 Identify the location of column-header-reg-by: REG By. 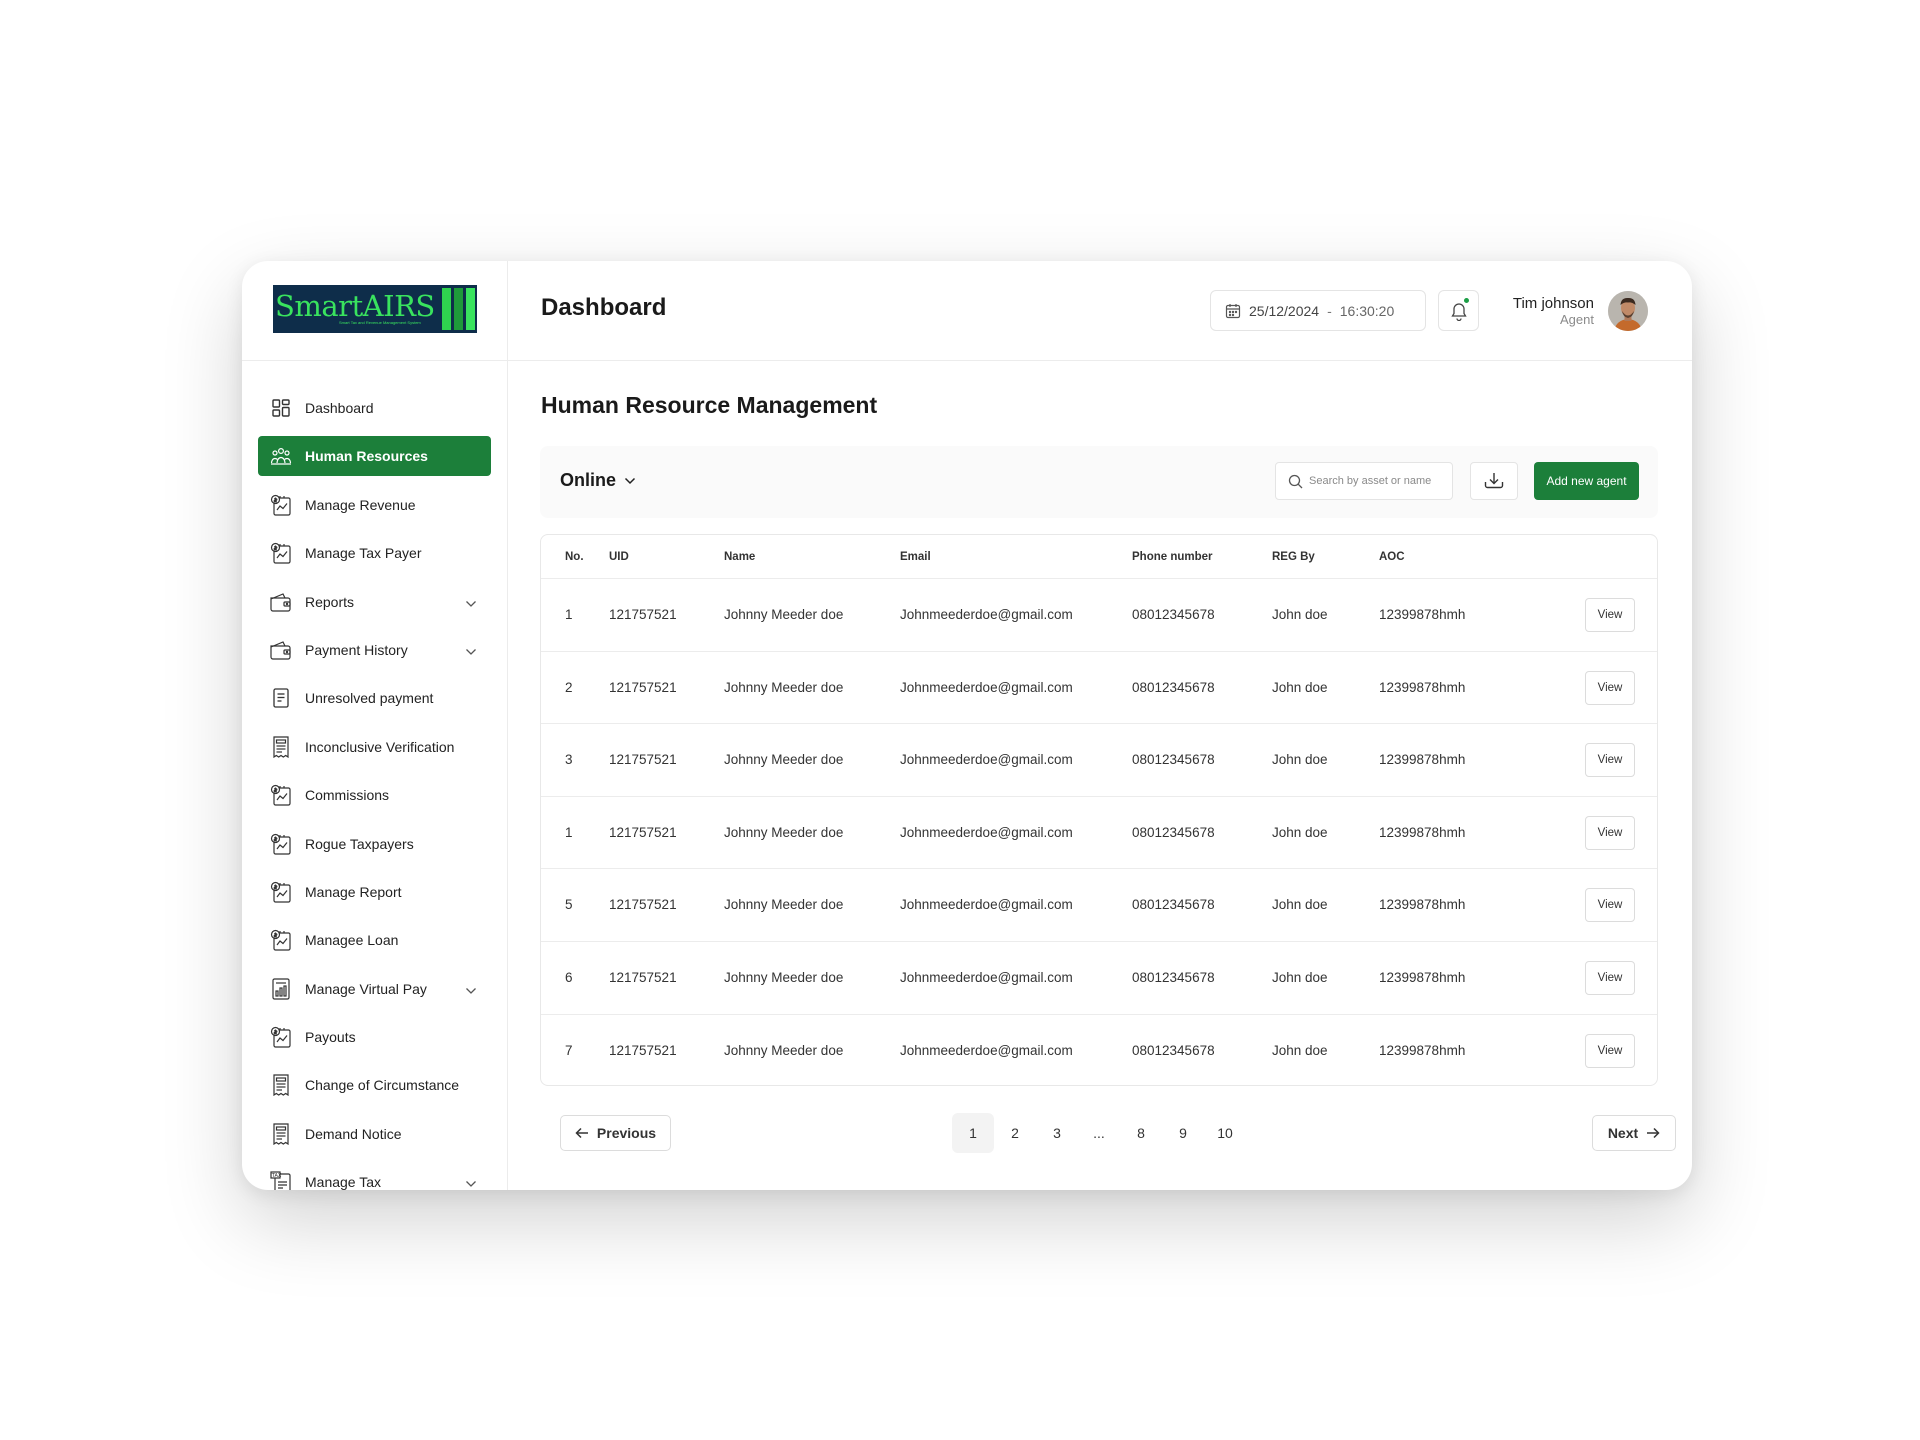
(1293, 557).